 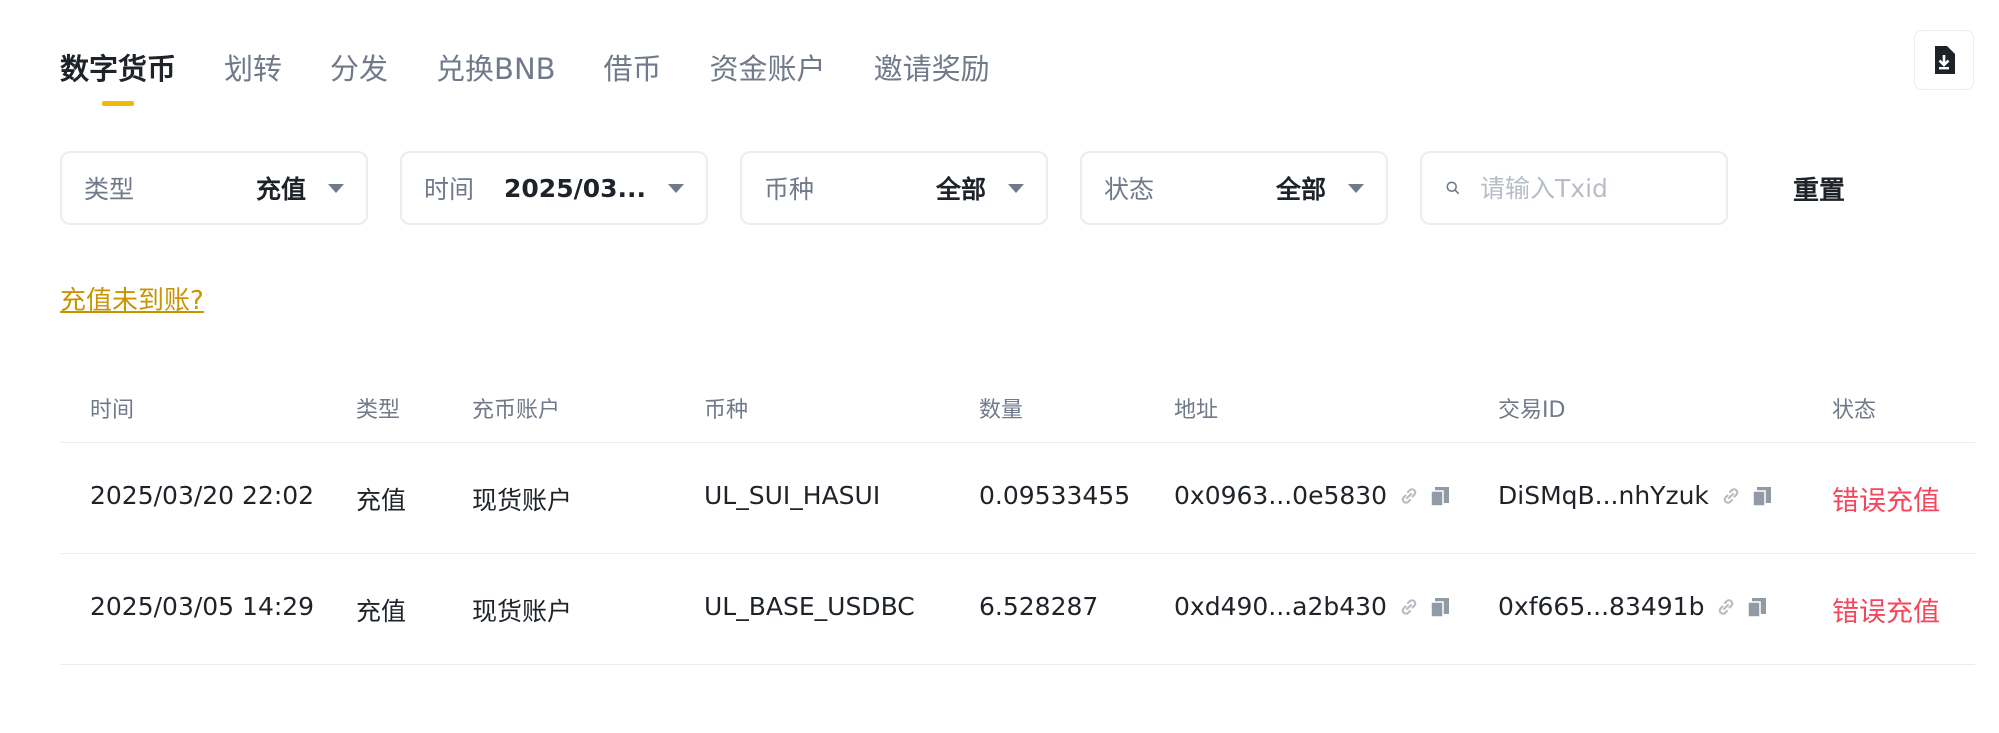 What do you see at coordinates (378, 410) in the screenshot?
I see `column-header-type: 类型` at bounding box center [378, 410].